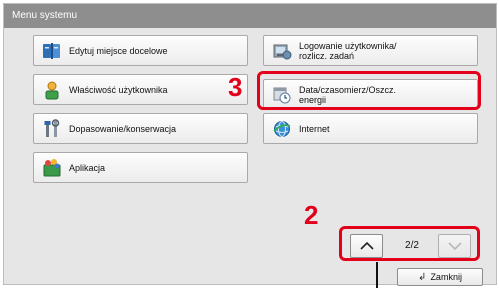  I want to click on menu-item-user-property: Właściwość użytkownika, so click(140, 89).